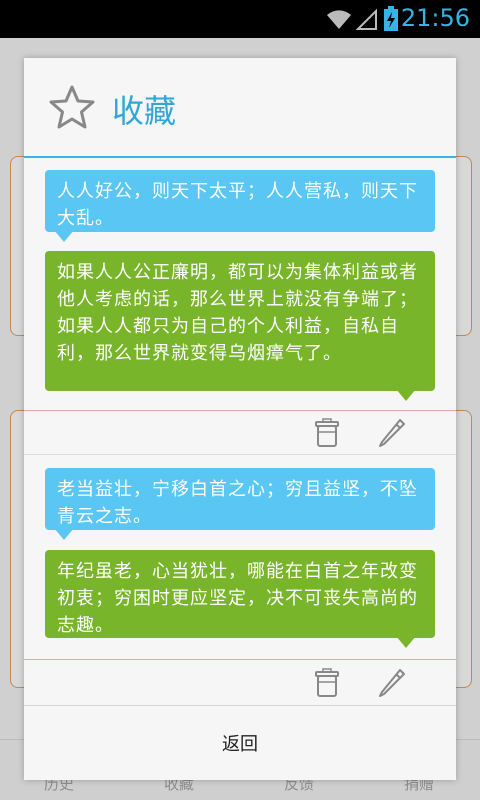 The image size is (480, 800). What do you see at coordinates (240, 107) in the screenshot?
I see `dialog-header: 收藏` at bounding box center [240, 107].